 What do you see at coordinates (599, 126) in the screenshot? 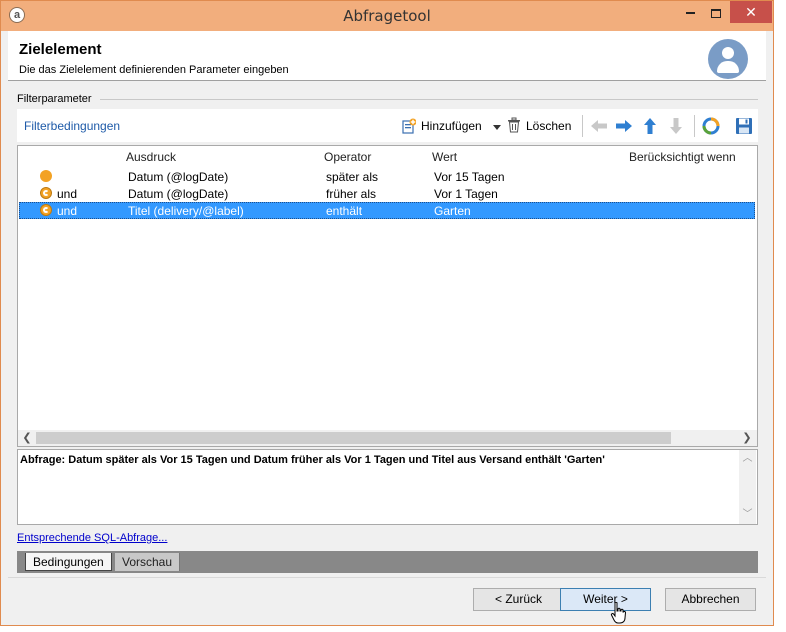
I see `arrow-left-icon` at bounding box center [599, 126].